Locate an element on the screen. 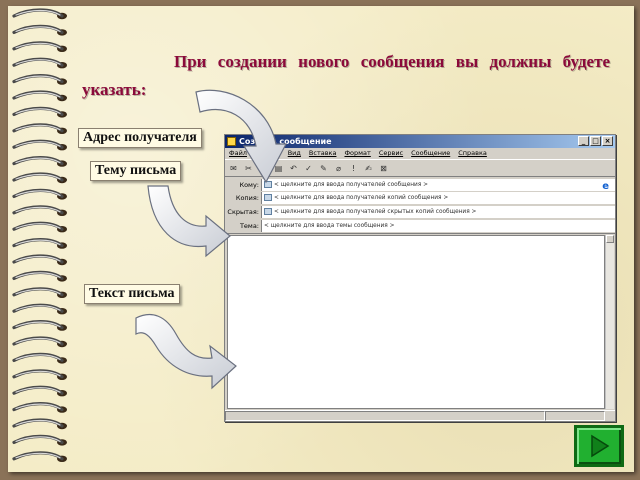 The width and height of the screenshot is (640, 480). spiral-binding-icon is located at coordinates (39, 235).